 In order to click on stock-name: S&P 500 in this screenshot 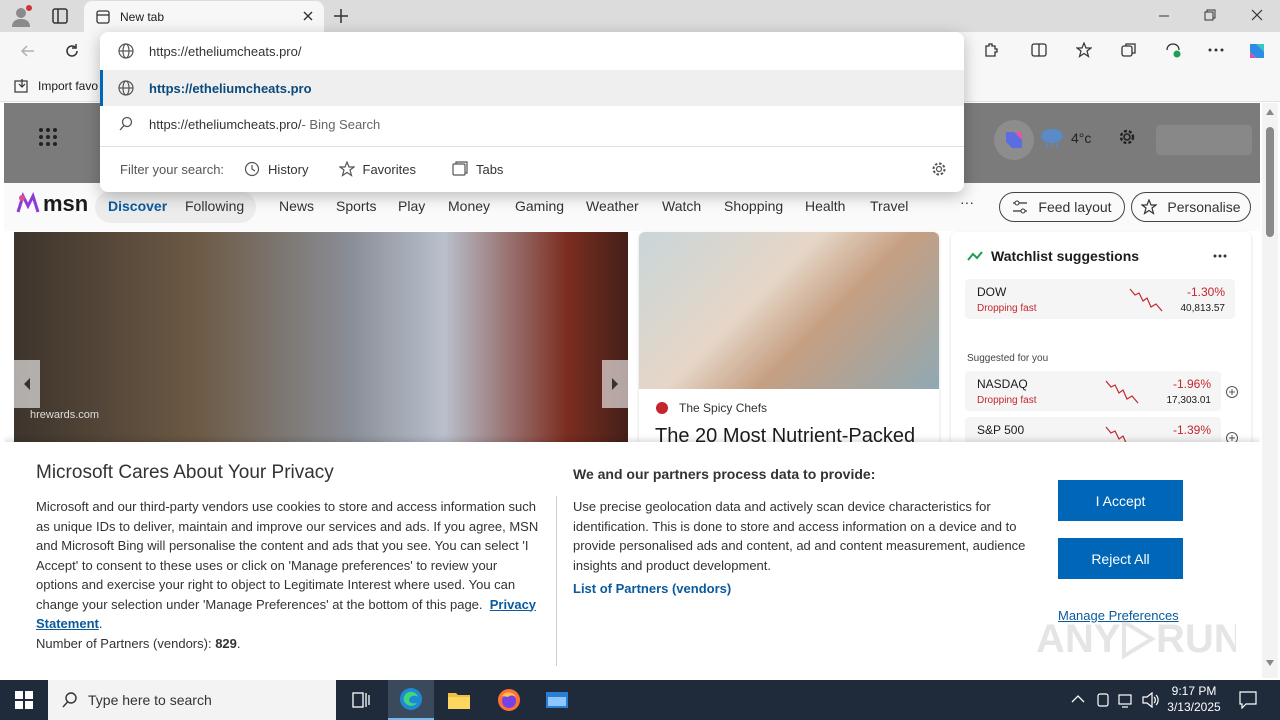, I will do `click(1001, 430)`.